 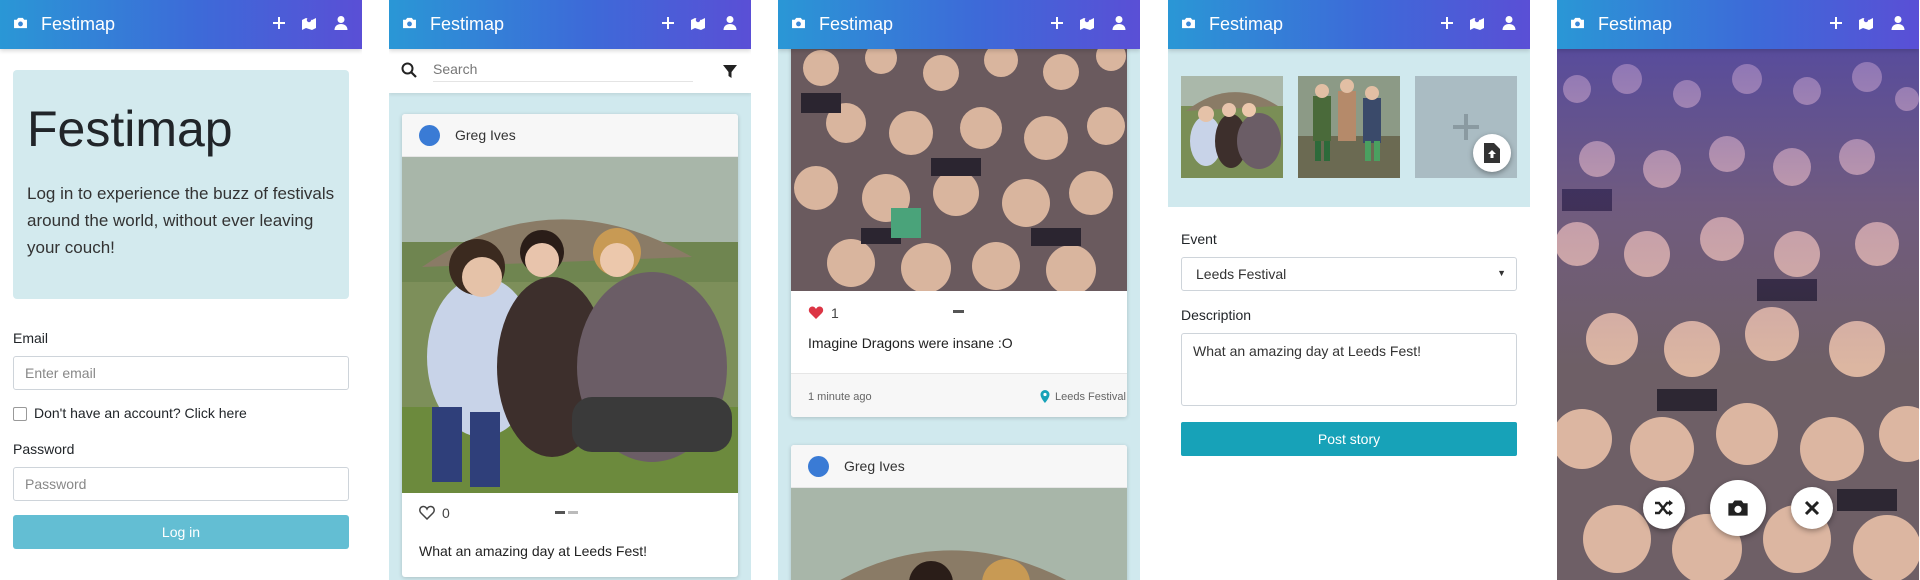 I want to click on login-heading: Festimap, so click(x=130, y=129).